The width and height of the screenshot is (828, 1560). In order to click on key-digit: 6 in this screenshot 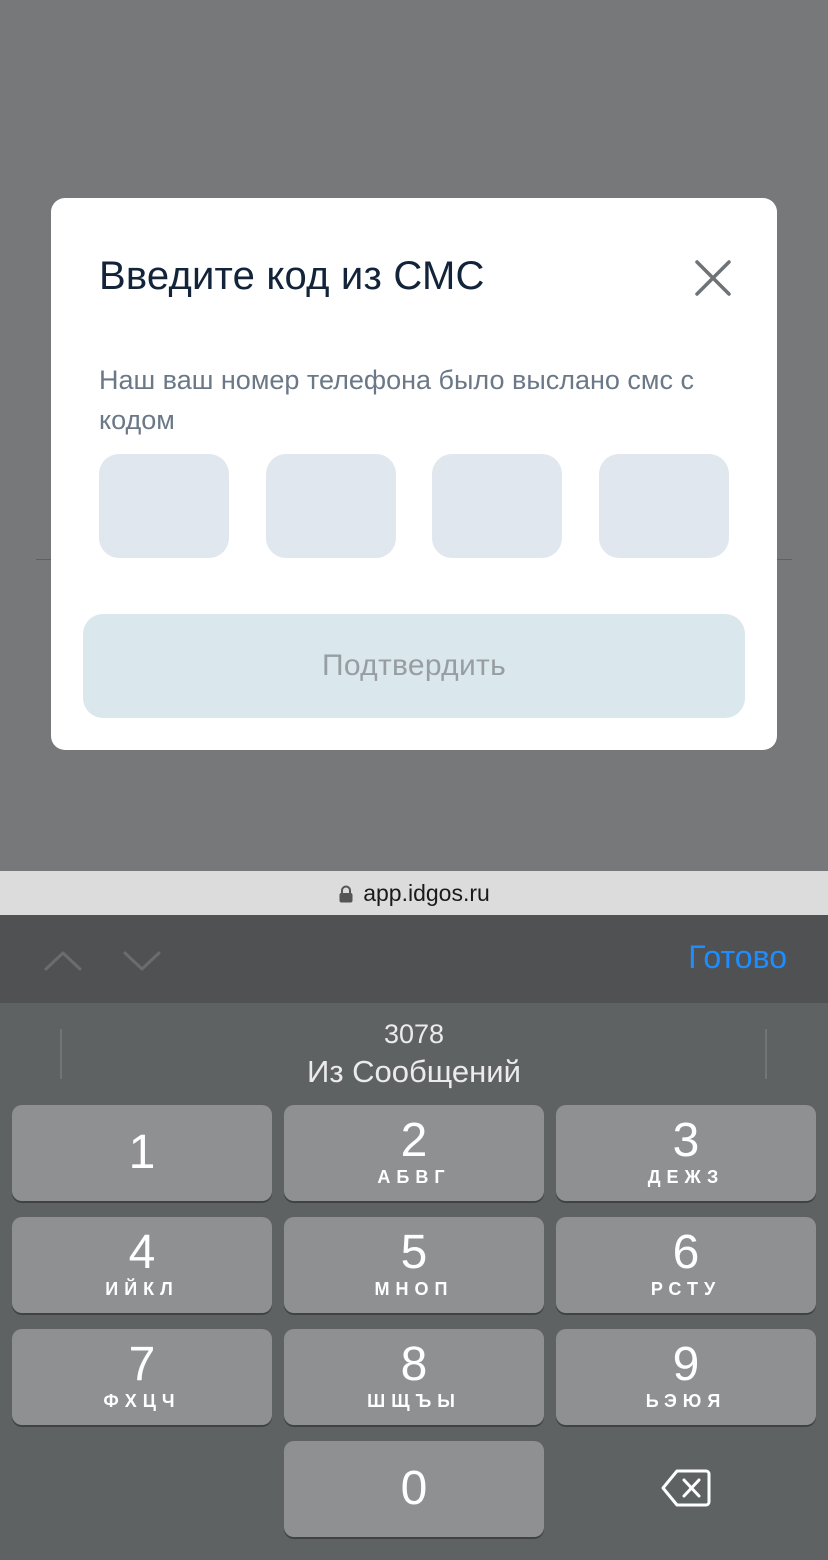, I will do `click(686, 1252)`.